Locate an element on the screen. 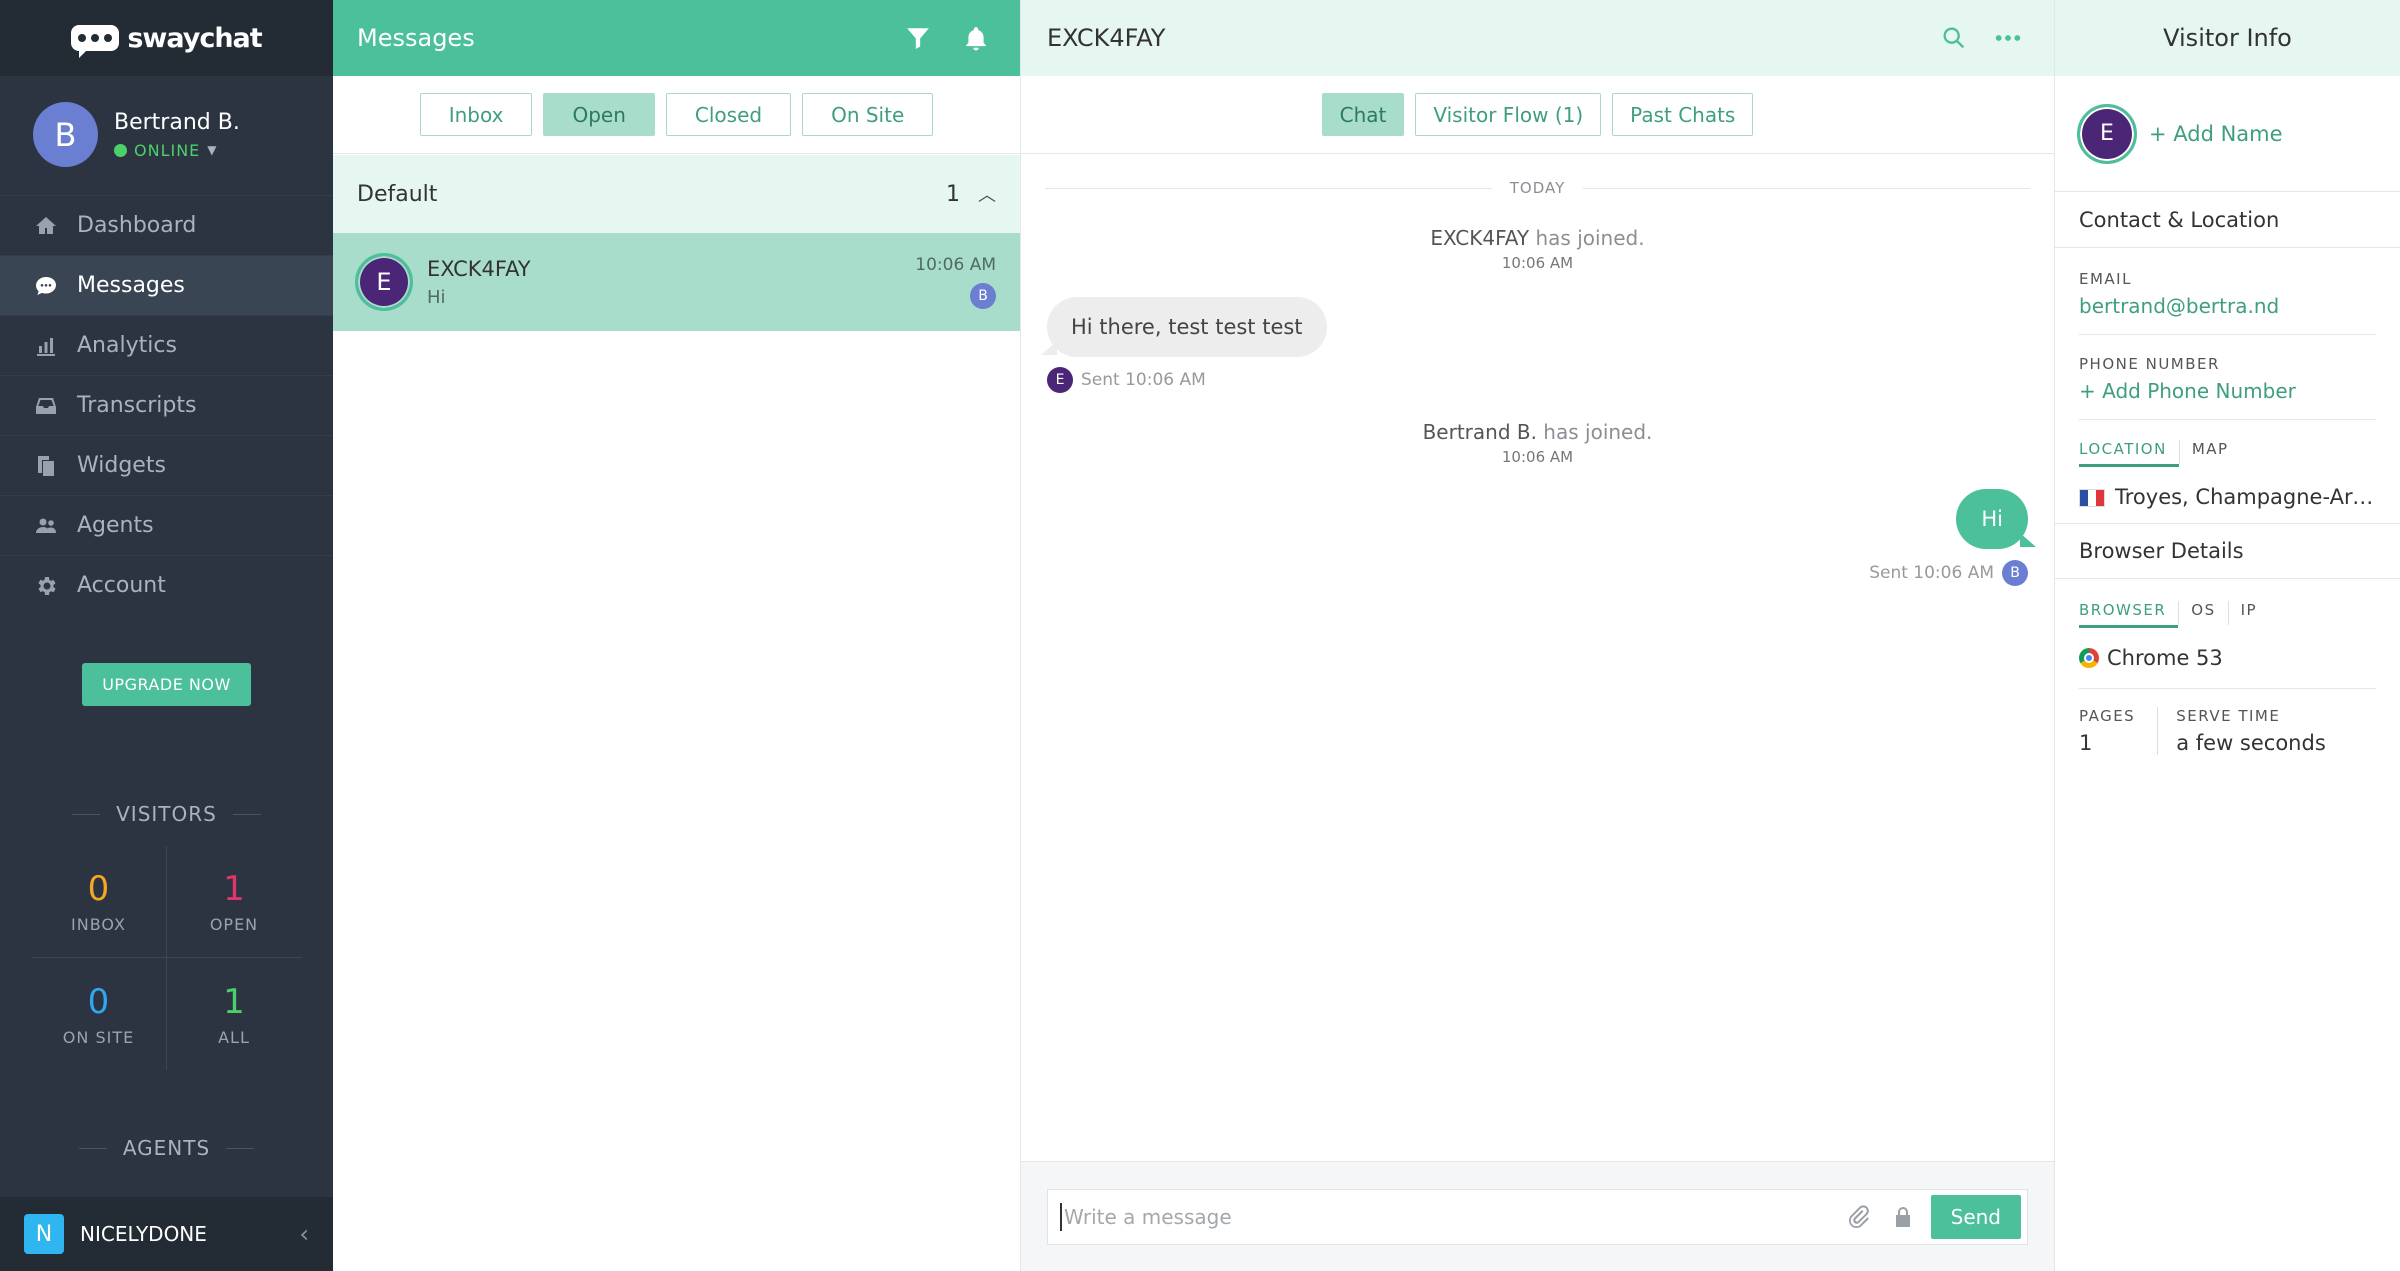  collapse-chevron-icon: ‹ is located at coordinates (304, 1234).